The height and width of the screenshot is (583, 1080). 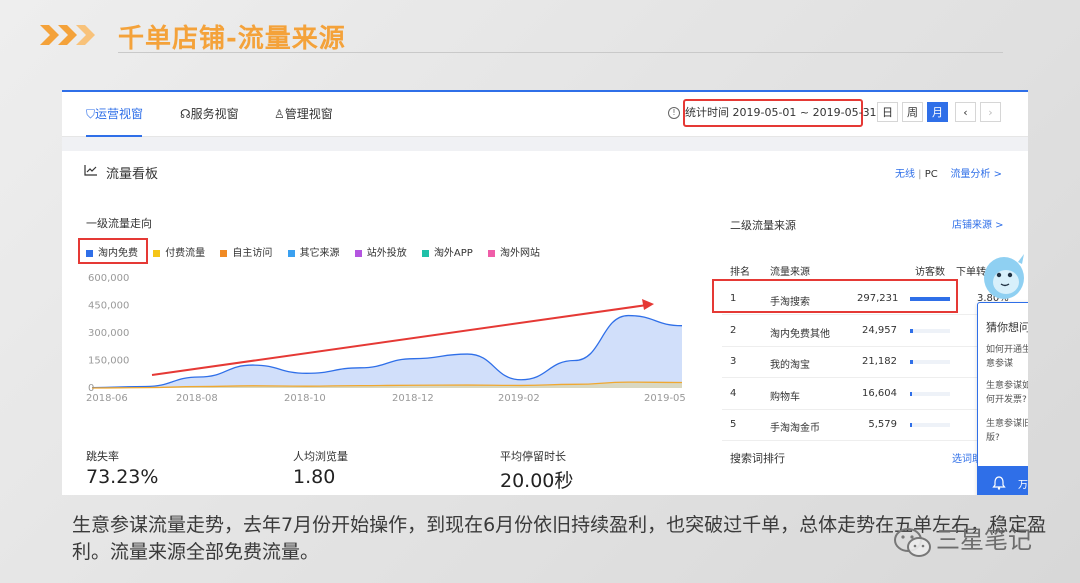 I want to click on rank-cell: 4, so click(x=733, y=393).